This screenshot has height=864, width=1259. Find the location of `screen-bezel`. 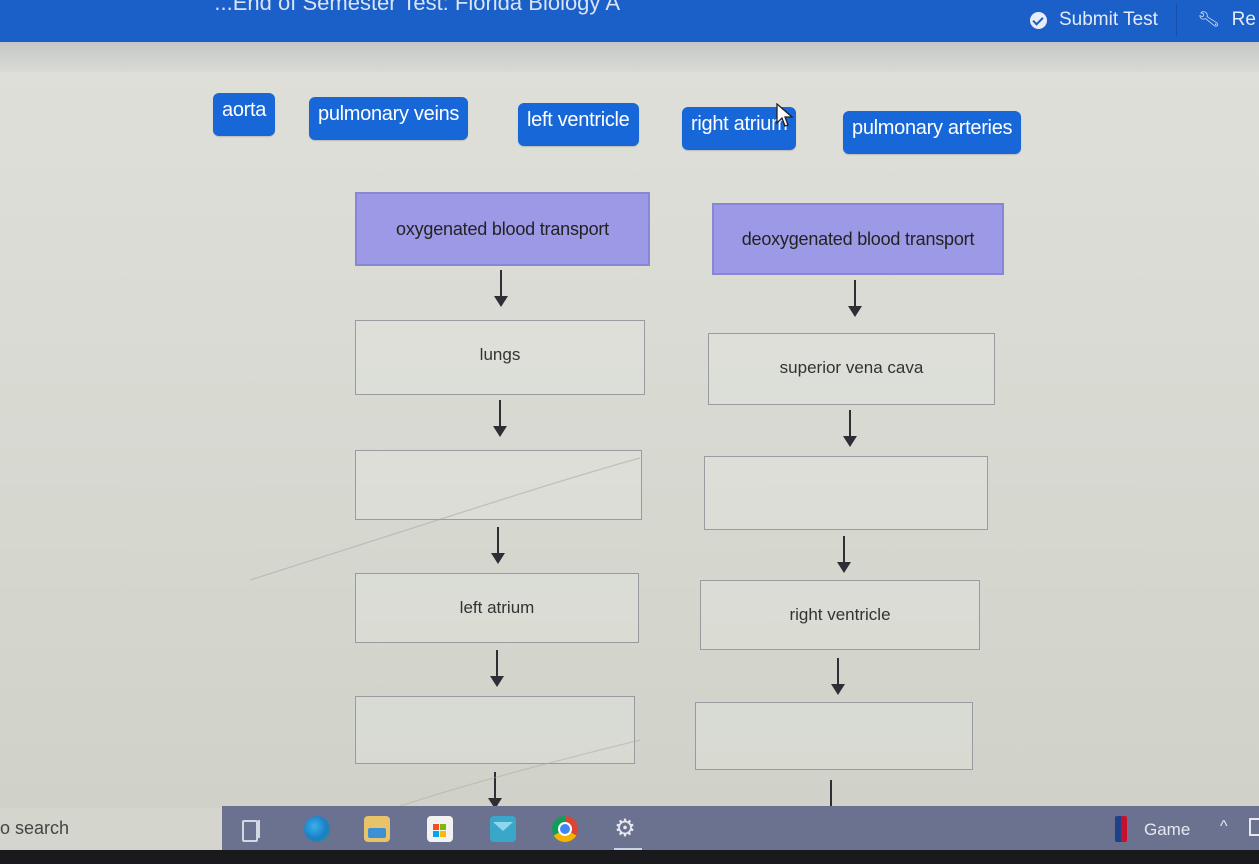

screen-bezel is located at coordinates (629, 857).